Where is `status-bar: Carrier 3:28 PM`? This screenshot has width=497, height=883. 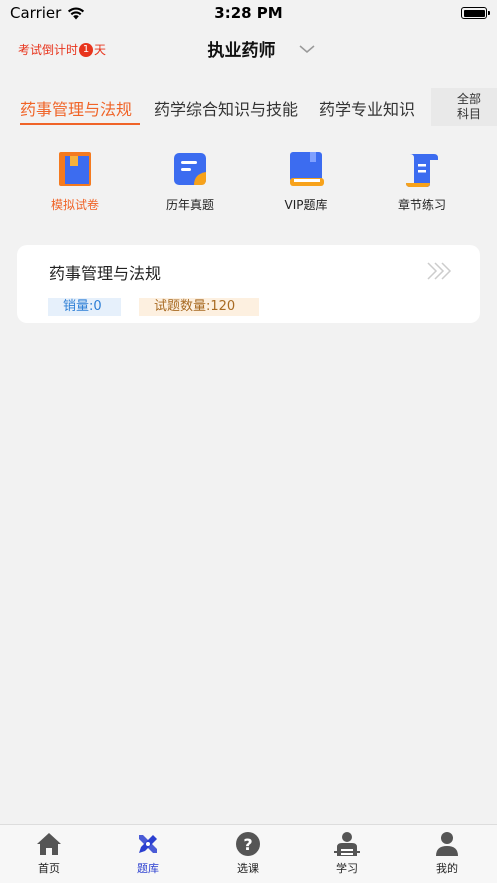
status-bar: Carrier 3:28 PM is located at coordinates (248, 13).